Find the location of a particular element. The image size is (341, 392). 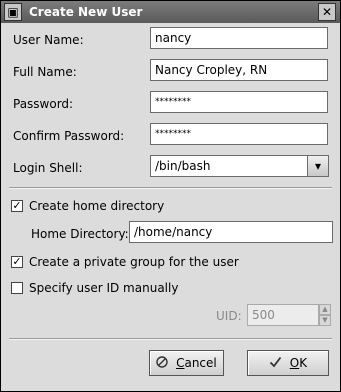

private-group-checkbox: ✓ is located at coordinates (17, 262).